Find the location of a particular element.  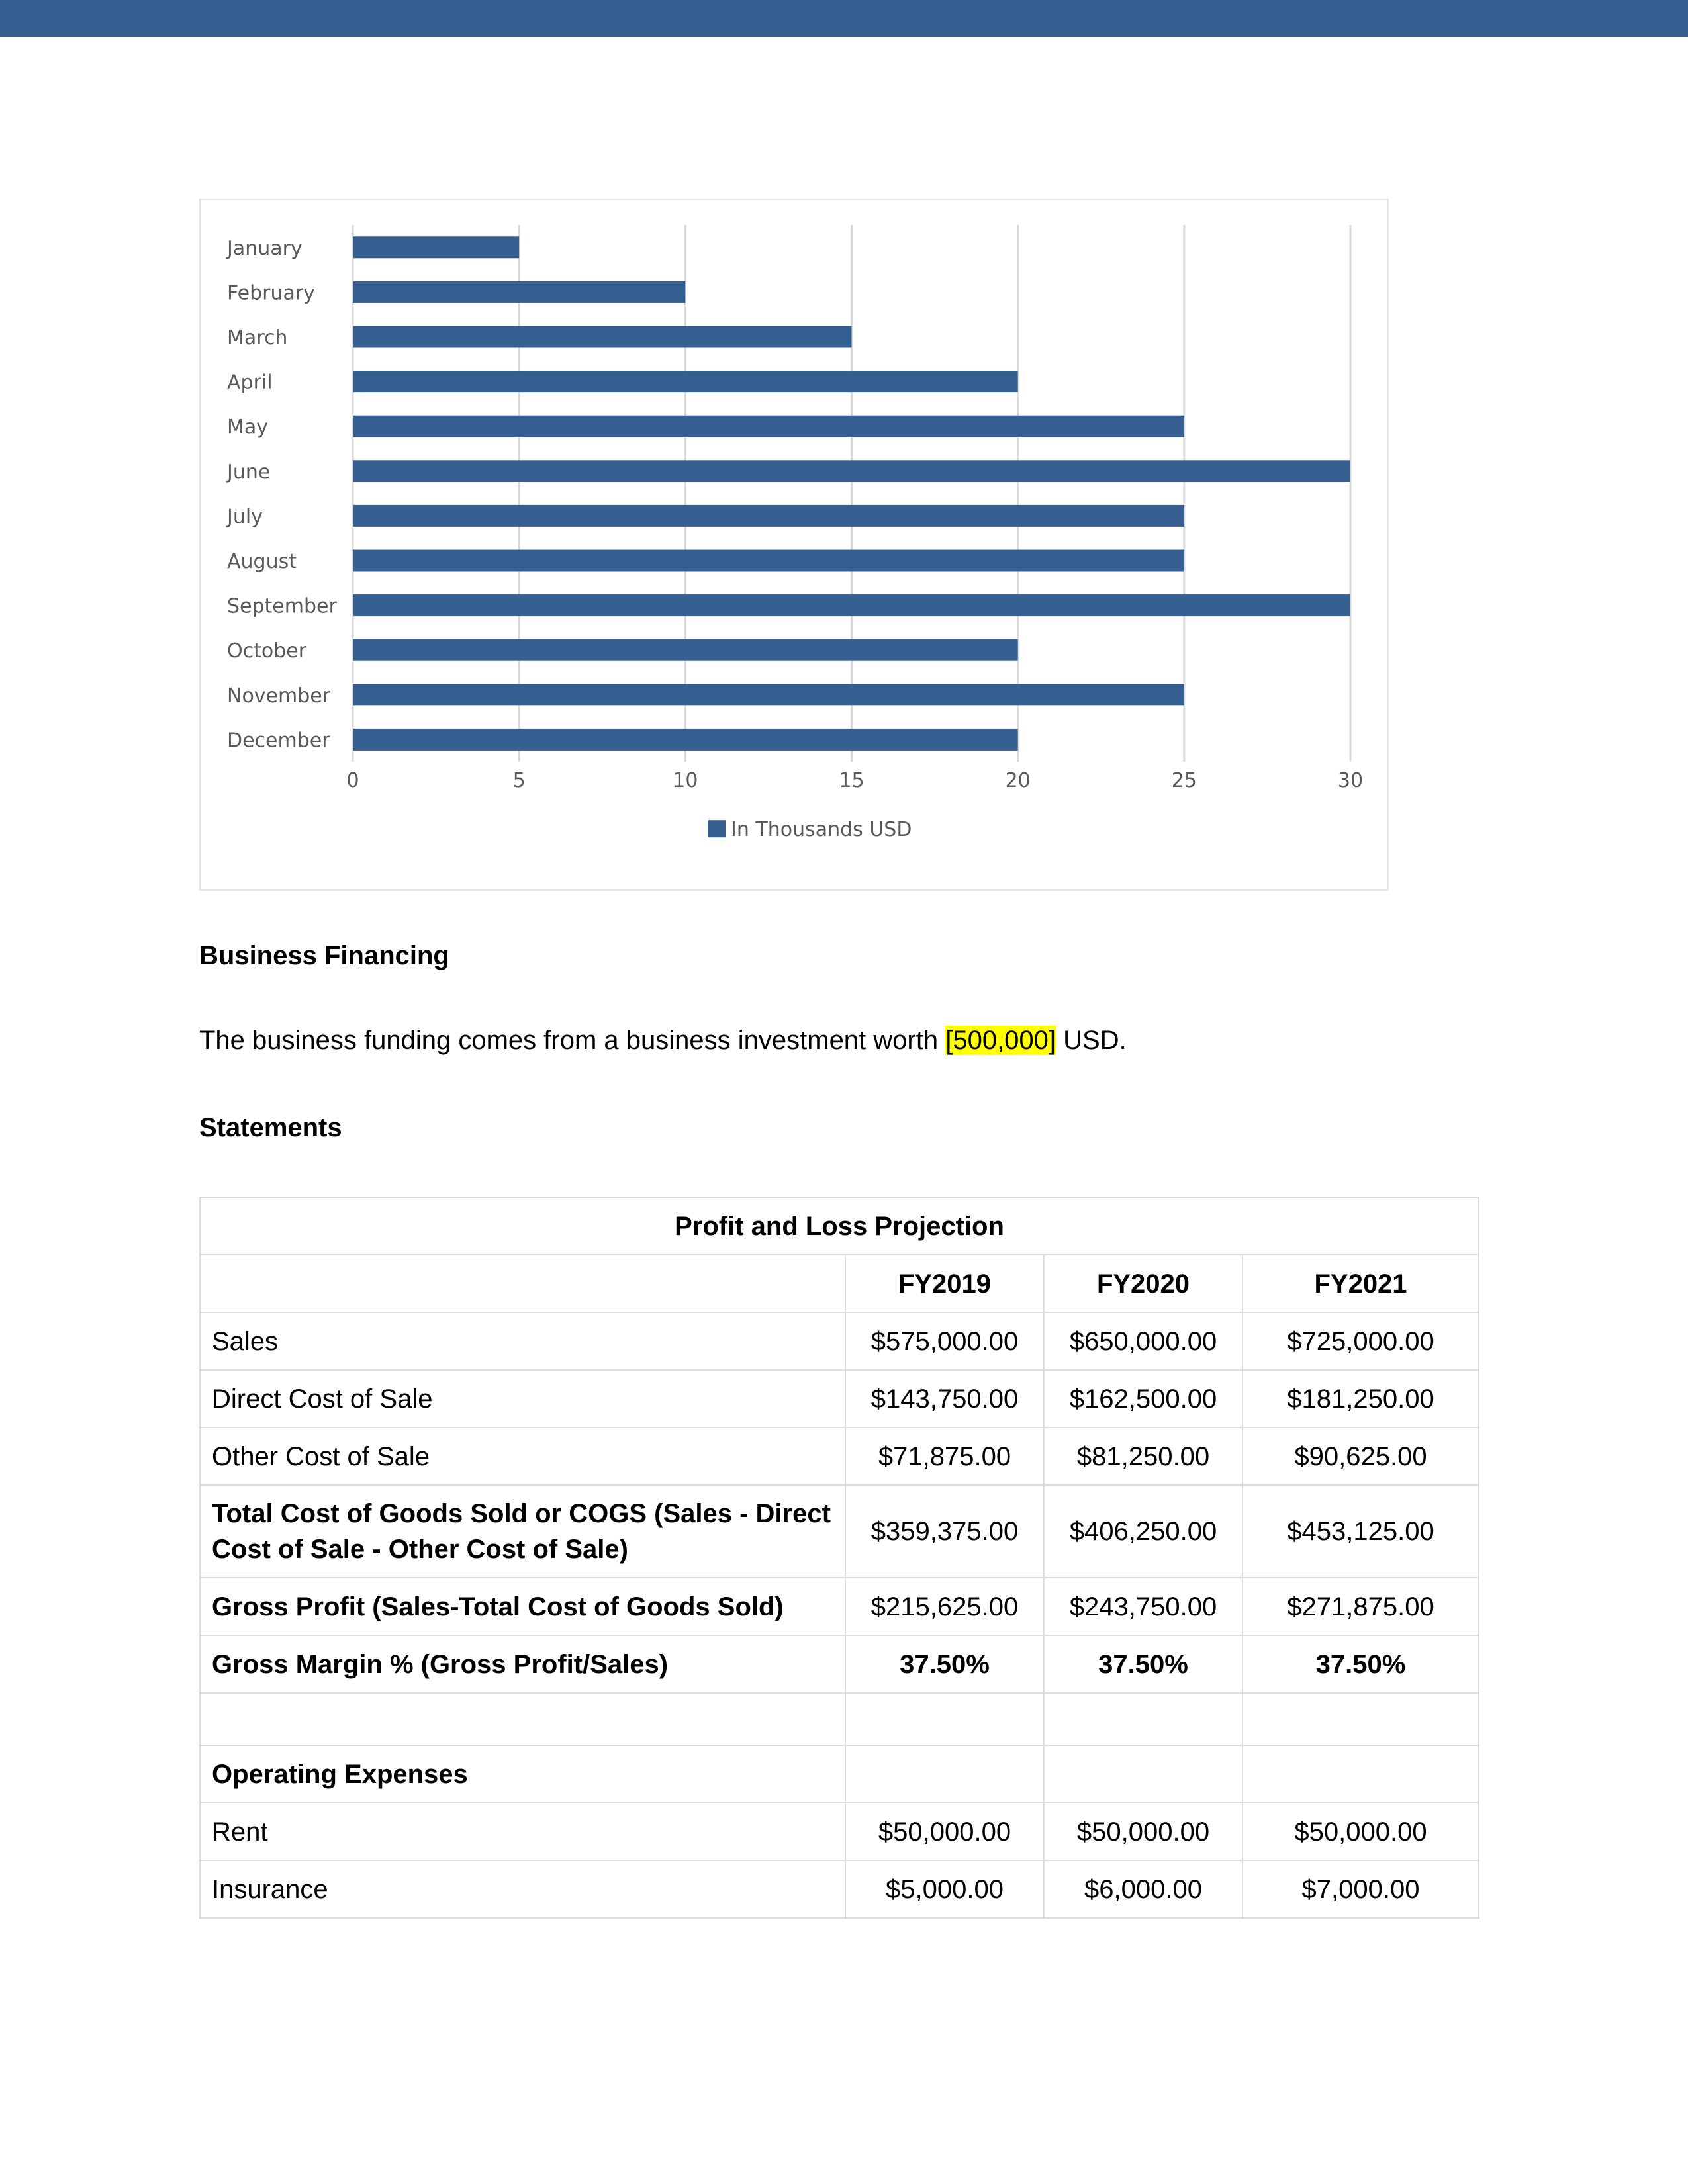

tick-label-10: 10 is located at coordinates (686, 781).